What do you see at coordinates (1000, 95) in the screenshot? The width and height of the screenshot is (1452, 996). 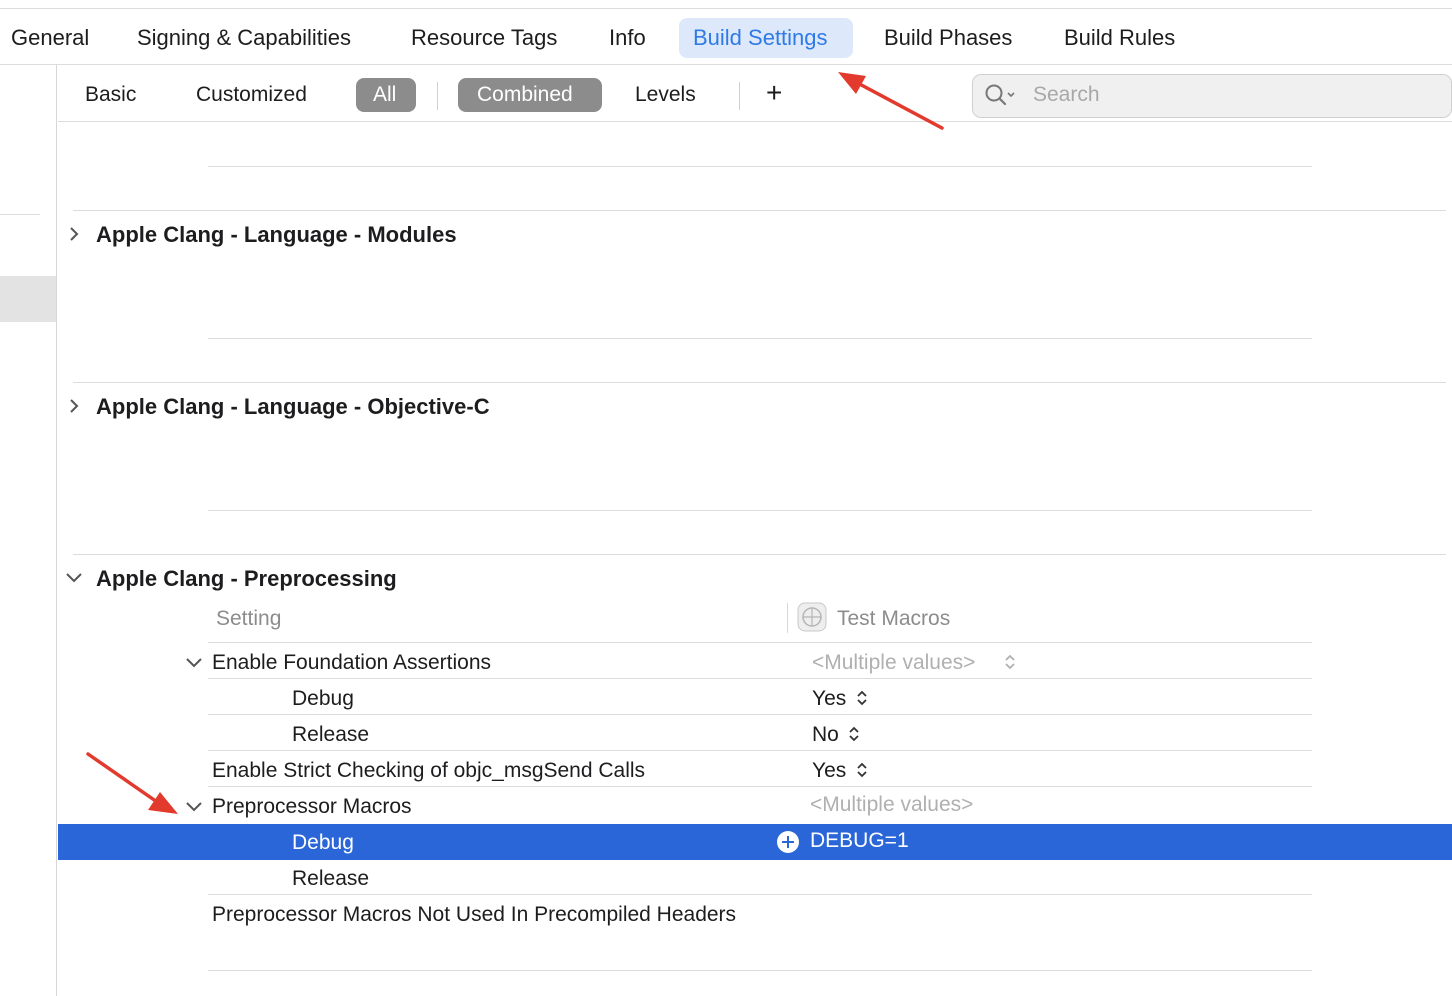 I see `search-icon` at bounding box center [1000, 95].